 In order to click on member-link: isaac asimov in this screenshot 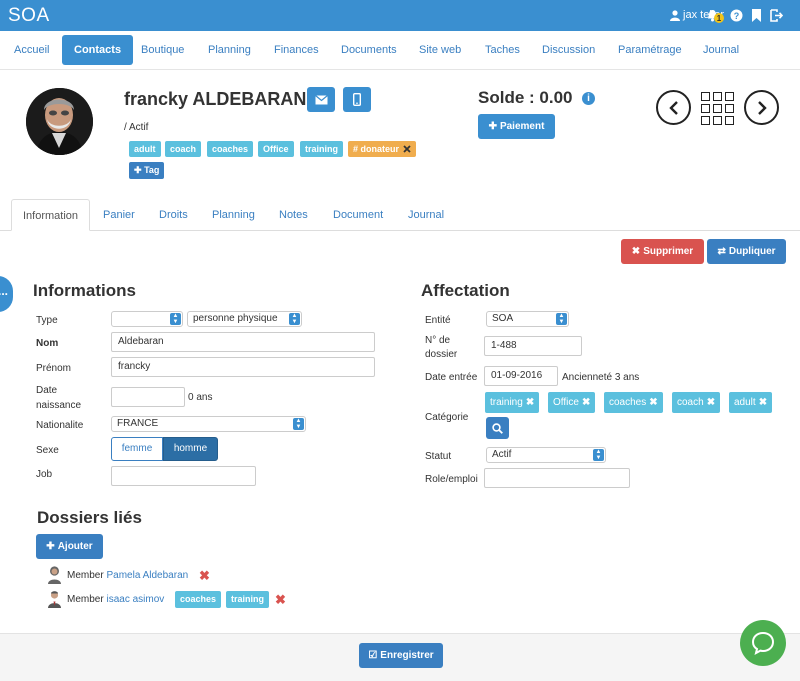, I will do `click(135, 599)`.